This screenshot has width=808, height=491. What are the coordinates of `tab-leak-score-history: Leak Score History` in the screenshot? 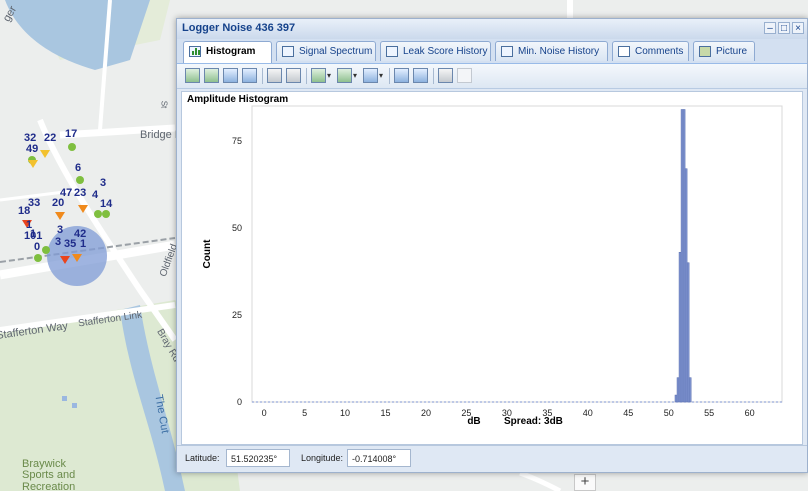 It's located at (435, 51).